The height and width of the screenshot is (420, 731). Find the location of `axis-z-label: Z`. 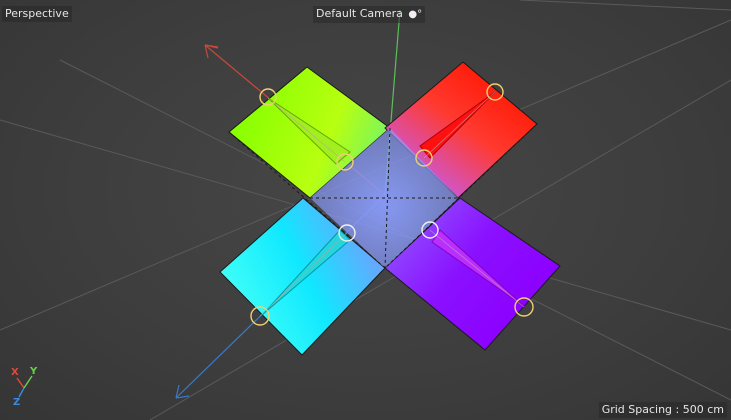

axis-z-label: Z is located at coordinates (17, 402).